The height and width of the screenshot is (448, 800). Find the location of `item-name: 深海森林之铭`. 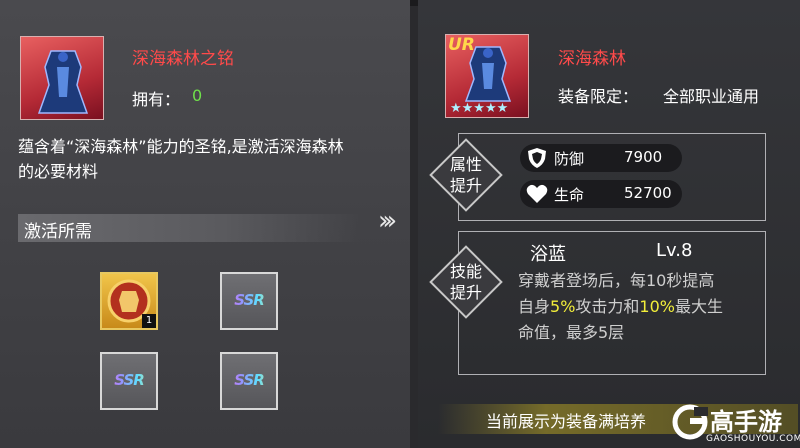

item-name: 深海森林之铭 is located at coordinates (183, 59).